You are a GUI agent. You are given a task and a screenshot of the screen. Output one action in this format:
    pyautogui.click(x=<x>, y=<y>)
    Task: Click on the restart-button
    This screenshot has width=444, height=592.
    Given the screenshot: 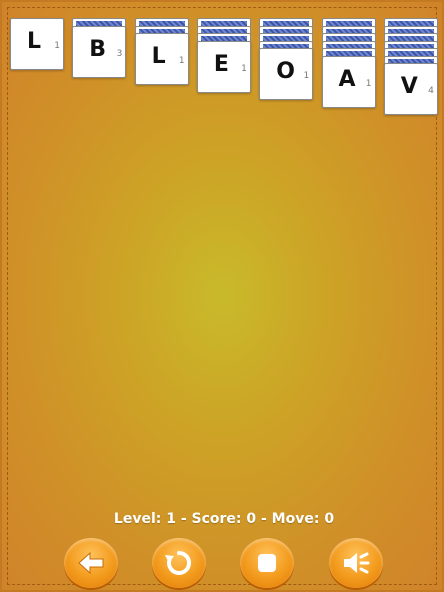 What is the action you would take?
    pyautogui.click(x=179, y=563)
    